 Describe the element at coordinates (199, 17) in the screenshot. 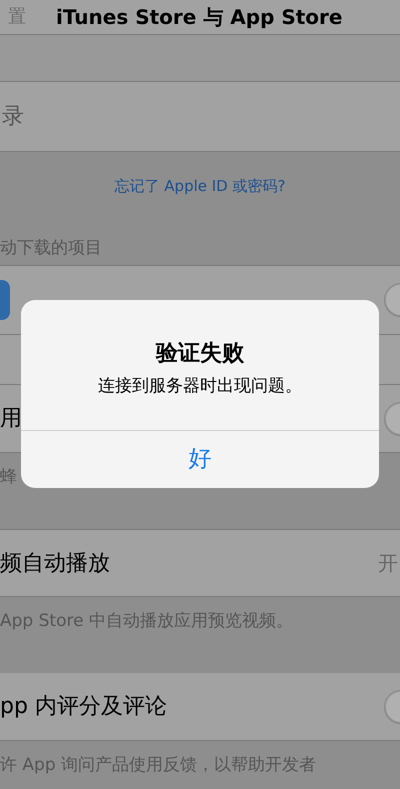

I see `page-title: iTunes Store 与 App Store` at that location.